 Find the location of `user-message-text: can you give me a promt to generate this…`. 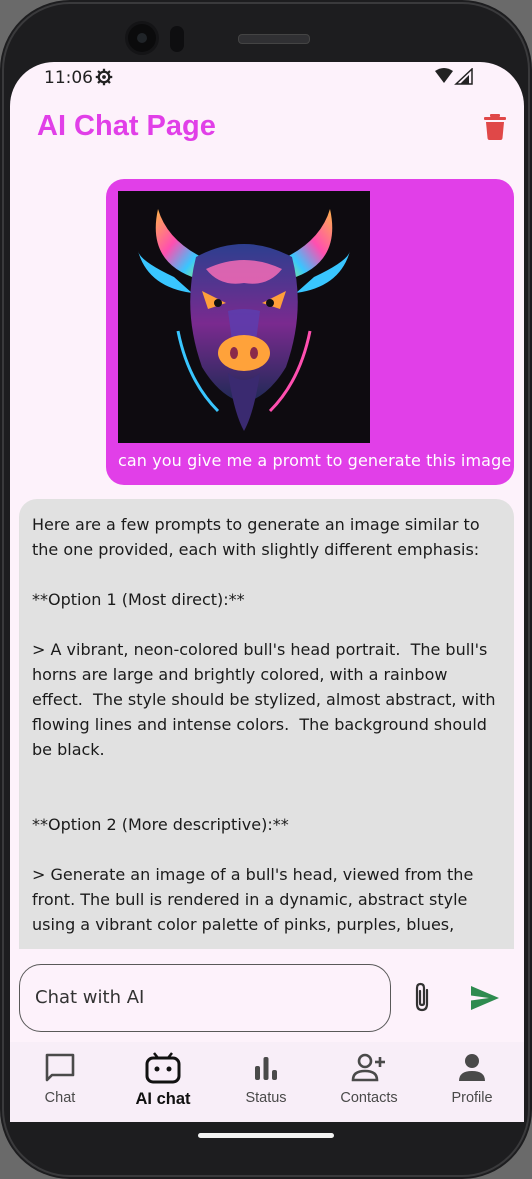

user-message-text: can you give me a promt to generate this… is located at coordinates (315, 460).